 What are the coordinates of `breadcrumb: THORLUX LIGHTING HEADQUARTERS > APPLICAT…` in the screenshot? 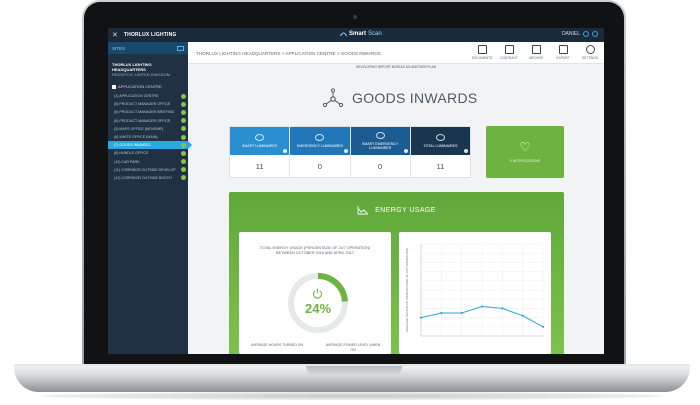 It's located at (288, 53).